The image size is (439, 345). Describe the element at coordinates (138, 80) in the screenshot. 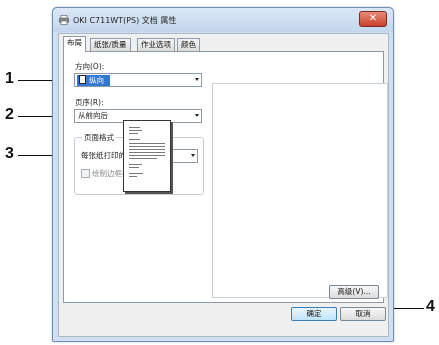

I see `orientation-select: 纵向` at that location.